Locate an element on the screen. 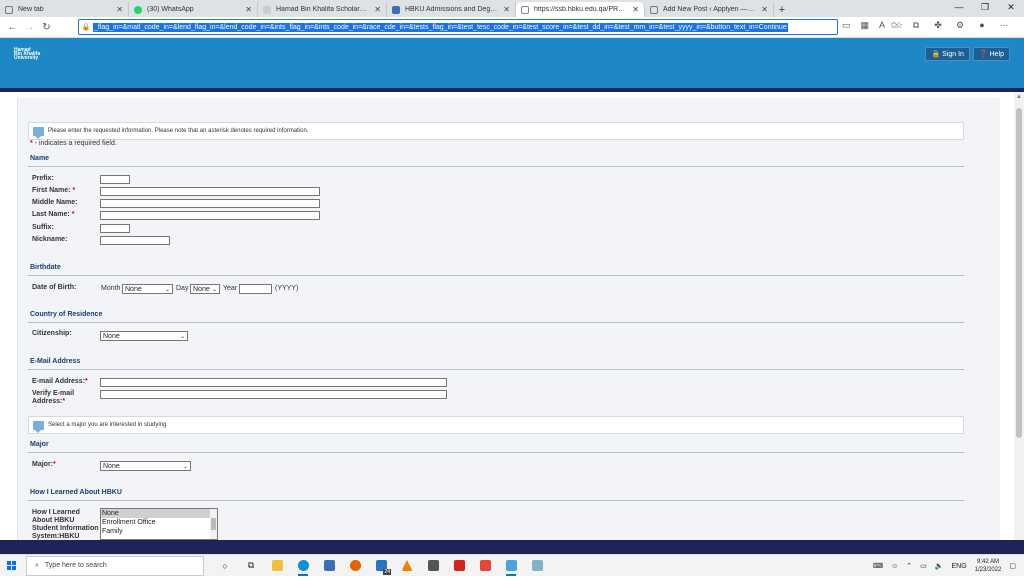 The width and height of the screenshot is (1024, 577). section-divider is located at coordinates (496, 500).